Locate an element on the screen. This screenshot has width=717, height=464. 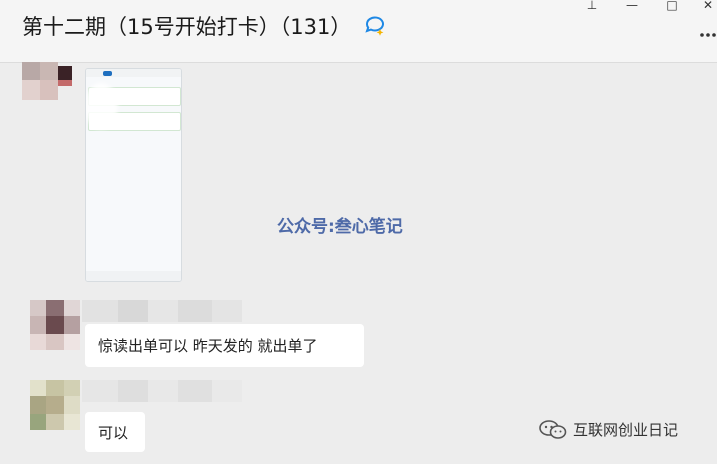
group-chat-icon is located at coordinates (375, 26).